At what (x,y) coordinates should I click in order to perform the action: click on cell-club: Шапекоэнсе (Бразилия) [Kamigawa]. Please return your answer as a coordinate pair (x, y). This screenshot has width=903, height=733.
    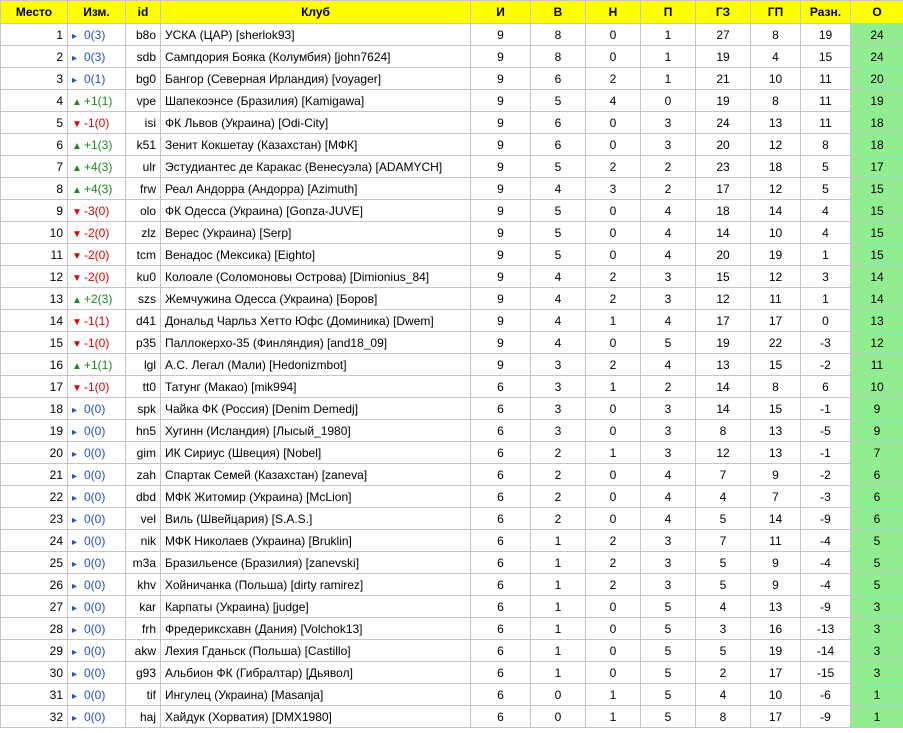
    Looking at the image, I should click on (315, 100).